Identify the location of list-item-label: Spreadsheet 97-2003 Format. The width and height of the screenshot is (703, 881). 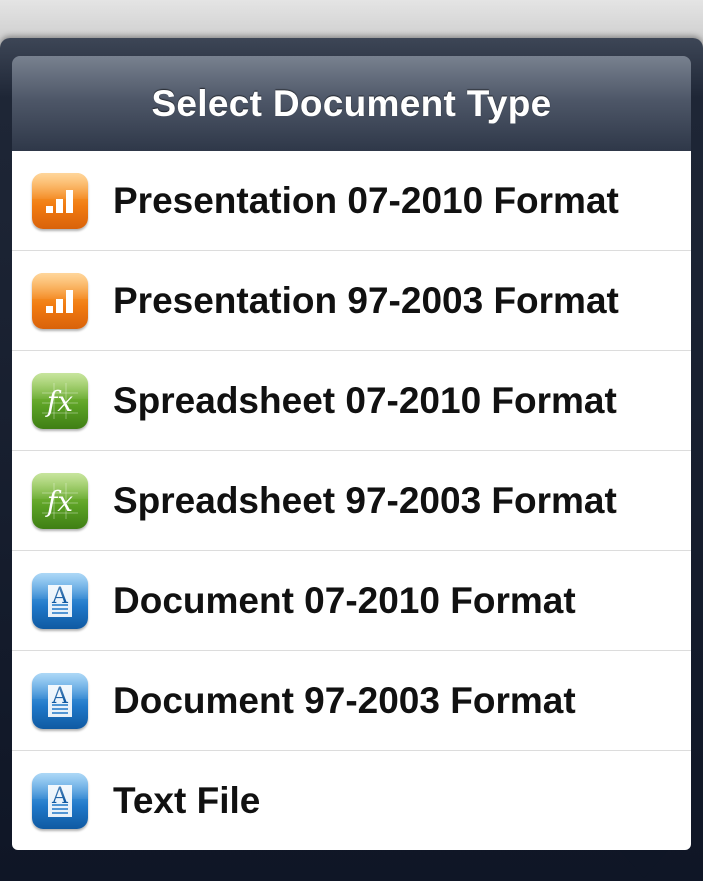
(365, 500).